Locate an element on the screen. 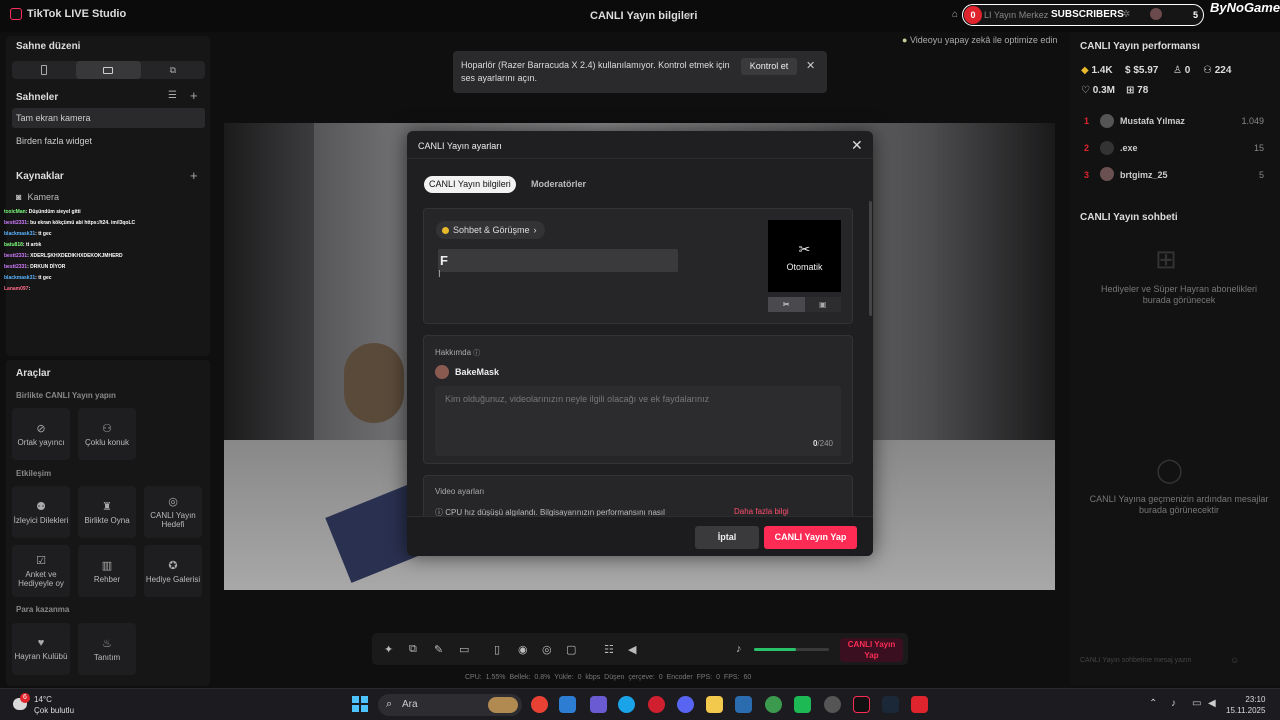 The width and height of the screenshot is (1280, 720). list-icon: ☰ is located at coordinates (172, 95).